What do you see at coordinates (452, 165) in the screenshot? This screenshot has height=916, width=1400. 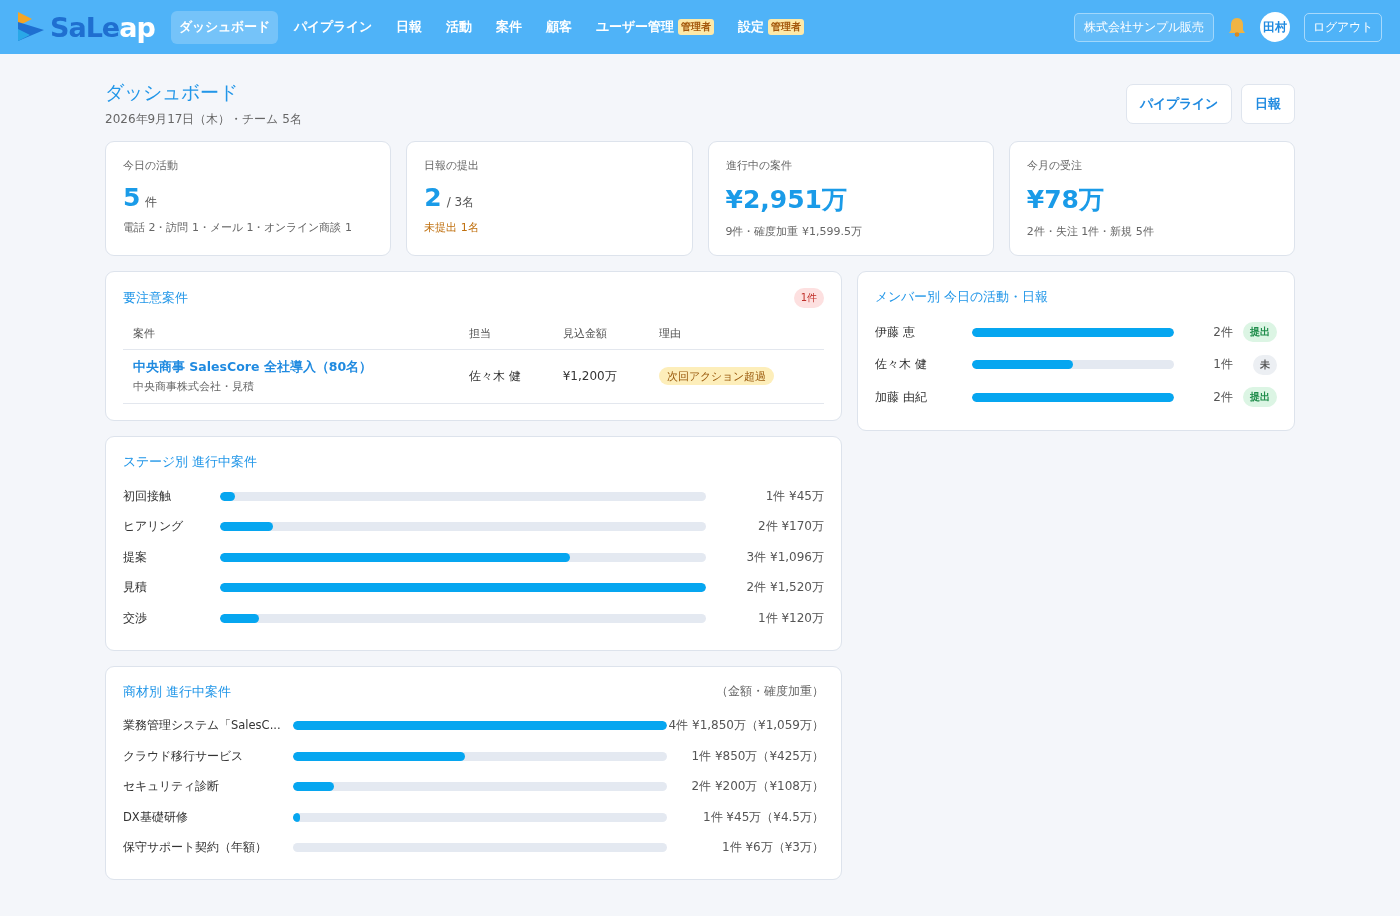 I see `stat-label: 日報の提出` at bounding box center [452, 165].